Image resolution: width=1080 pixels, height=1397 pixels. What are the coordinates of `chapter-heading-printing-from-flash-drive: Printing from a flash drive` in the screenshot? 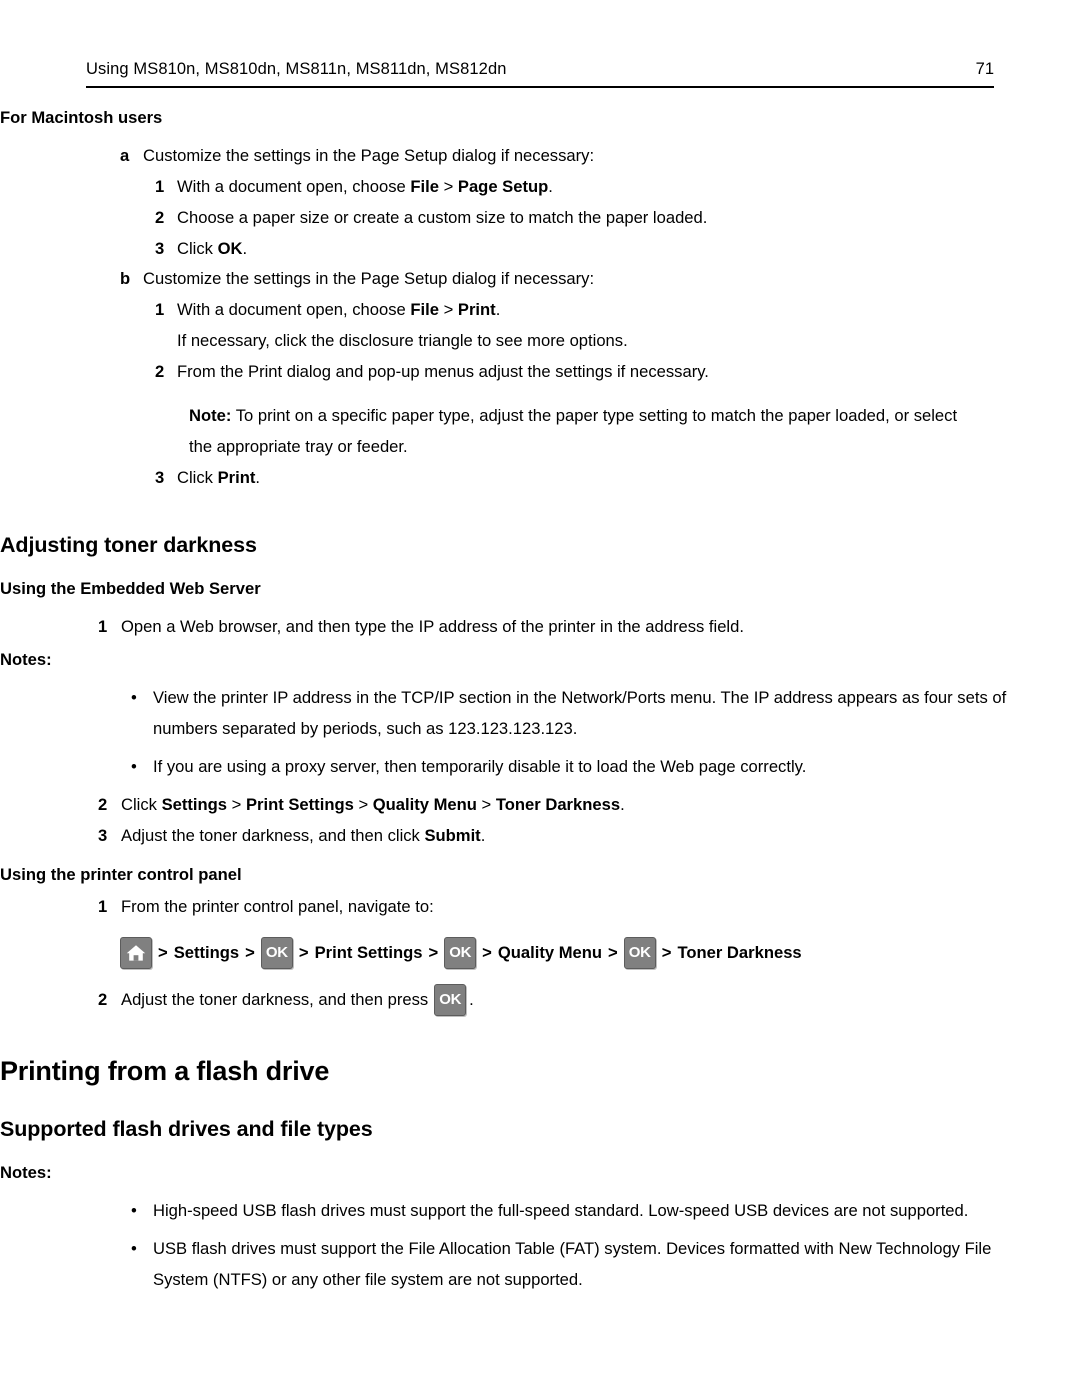 It's located at (165, 1071).